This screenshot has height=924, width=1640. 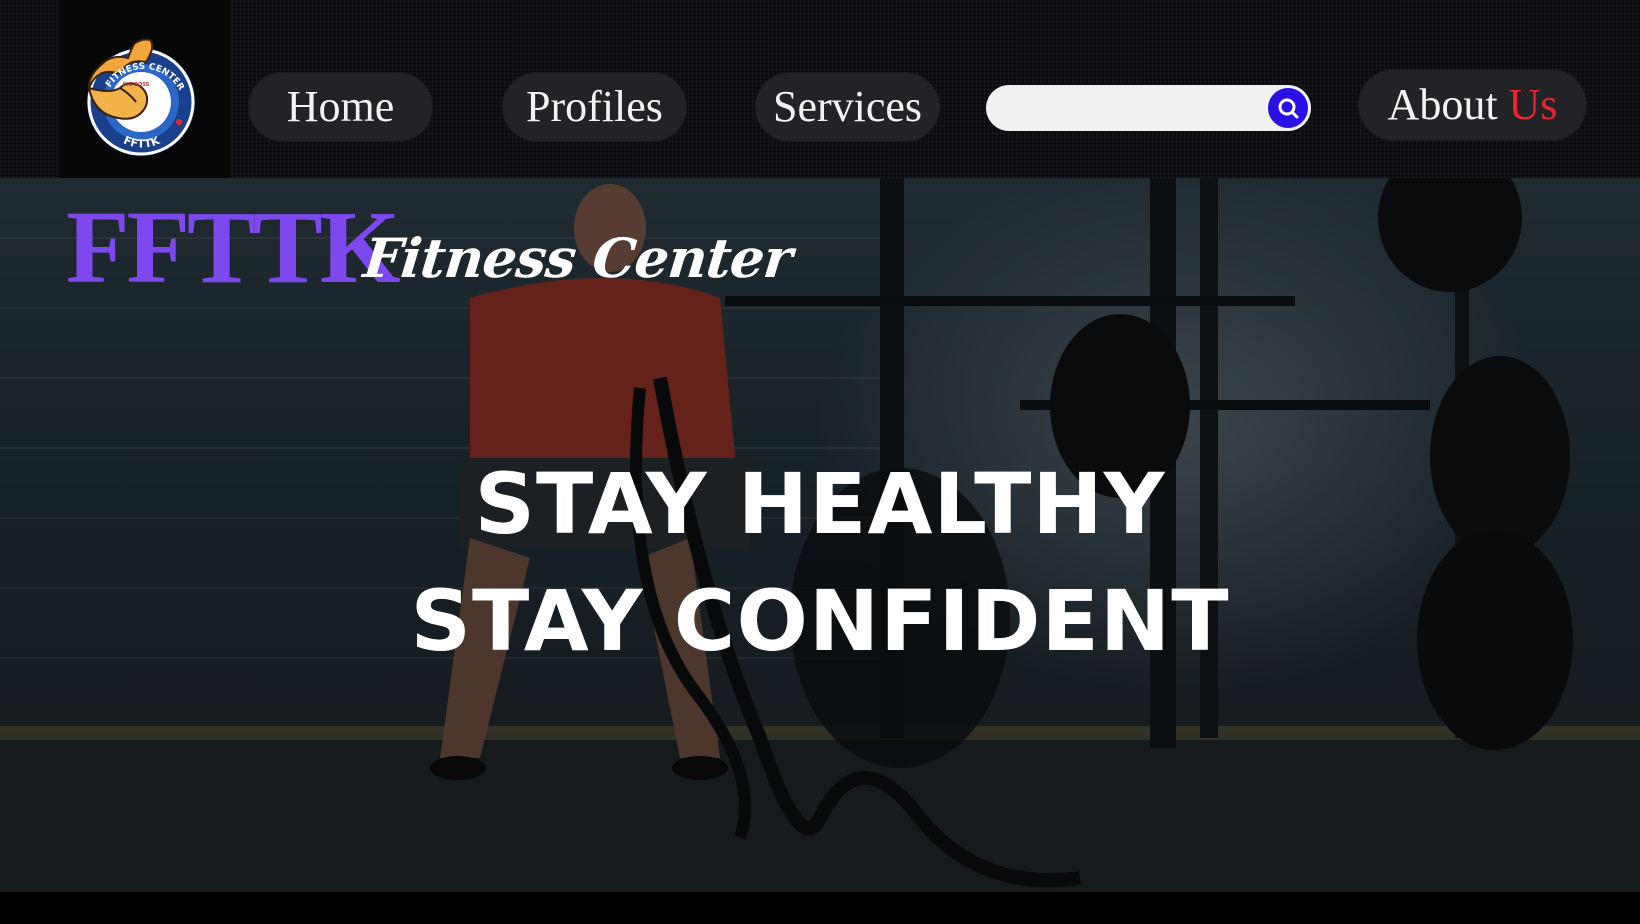 I want to click on nav-profiles-button: Profiles, so click(x=594, y=107).